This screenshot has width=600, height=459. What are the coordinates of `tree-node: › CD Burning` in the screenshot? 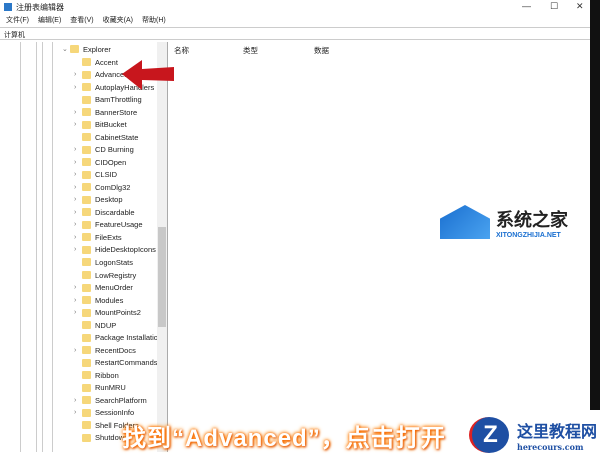 It's located at (104, 150).